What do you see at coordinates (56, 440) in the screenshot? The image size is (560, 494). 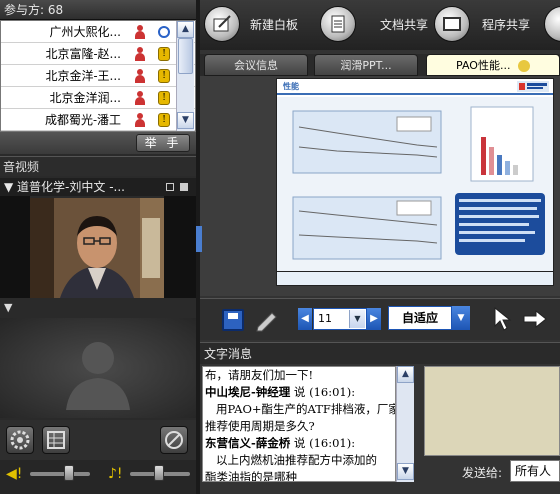 I see `layout-grid-icon` at bounding box center [56, 440].